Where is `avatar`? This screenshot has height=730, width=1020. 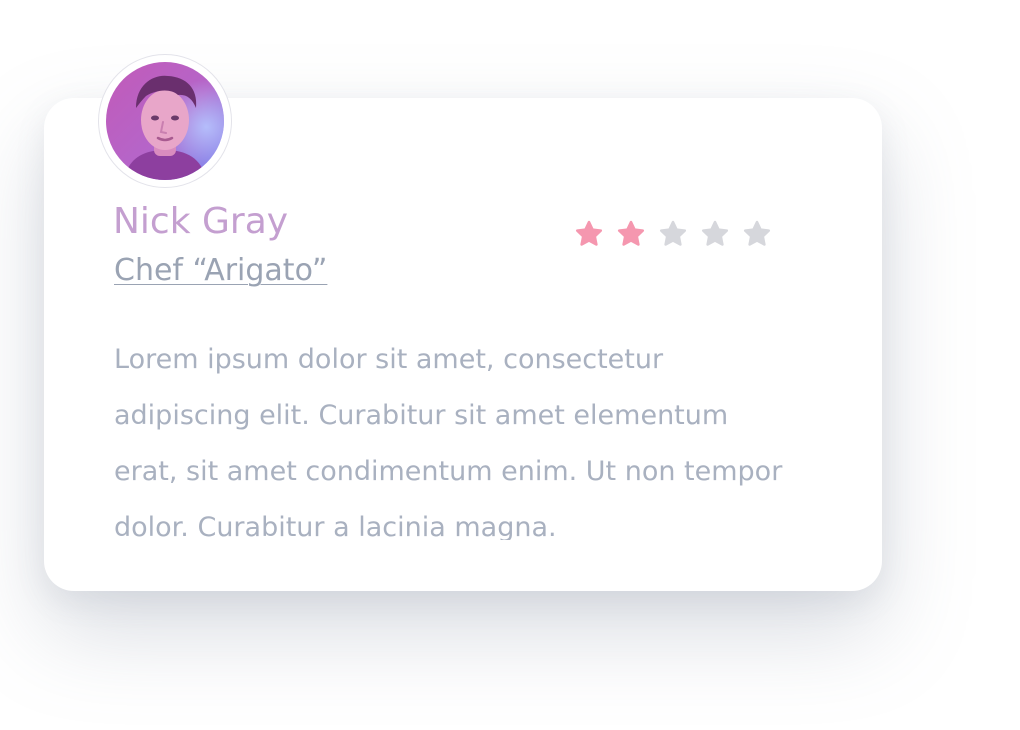
avatar is located at coordinates (165, 121).